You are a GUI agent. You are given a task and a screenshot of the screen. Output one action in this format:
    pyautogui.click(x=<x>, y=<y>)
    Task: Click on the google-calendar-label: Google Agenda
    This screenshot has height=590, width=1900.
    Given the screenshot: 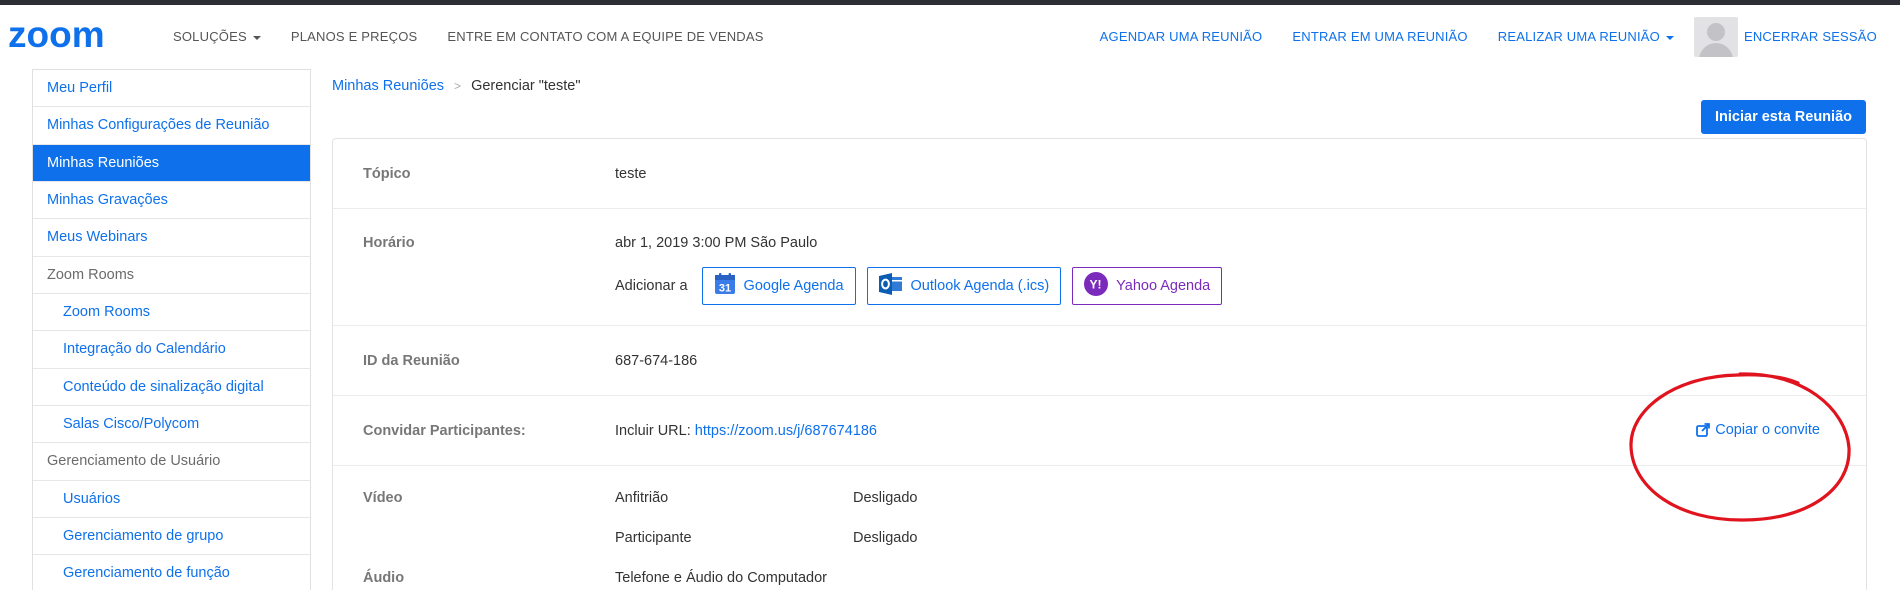 What is the action you would take?
    pyautogui.click(x=793, y=286)
    